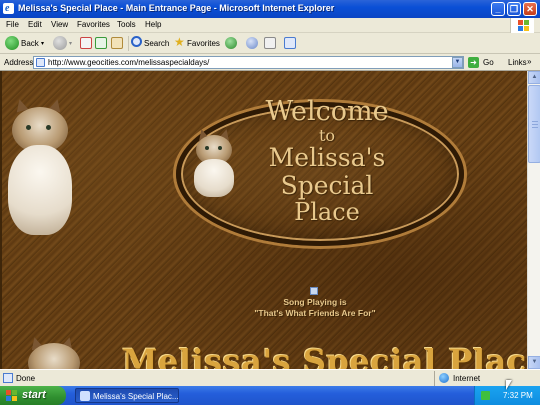 Image resolution: width=540 pixels, height=405 pixels. What do you see at coordinates (8, 378) in the screenshot?
I see `page-done-icon` at bounding box center [8, 378].